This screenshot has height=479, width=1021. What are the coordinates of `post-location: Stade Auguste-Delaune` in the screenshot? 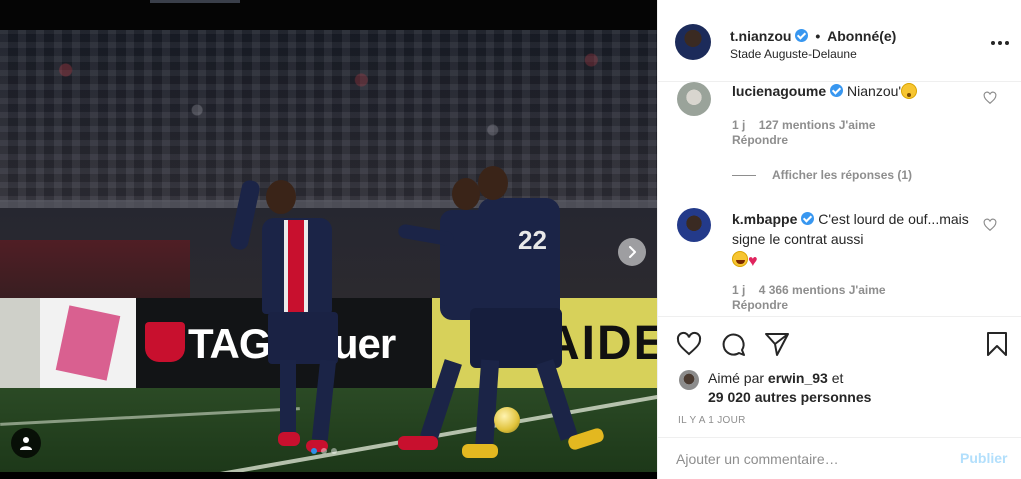 It's located at (793, 54).